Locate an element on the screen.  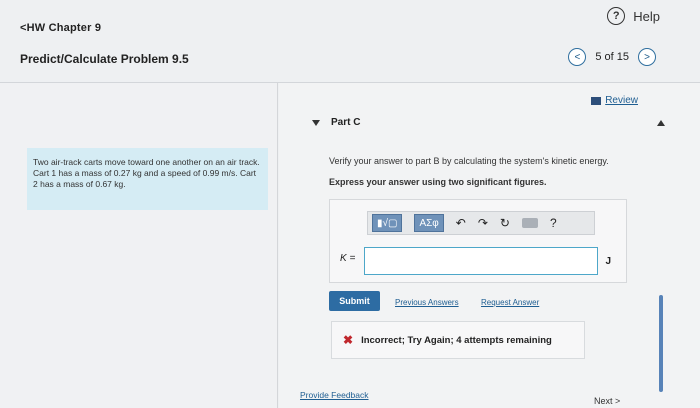
next-part-button: Next > is located at coordinates (607, 401).